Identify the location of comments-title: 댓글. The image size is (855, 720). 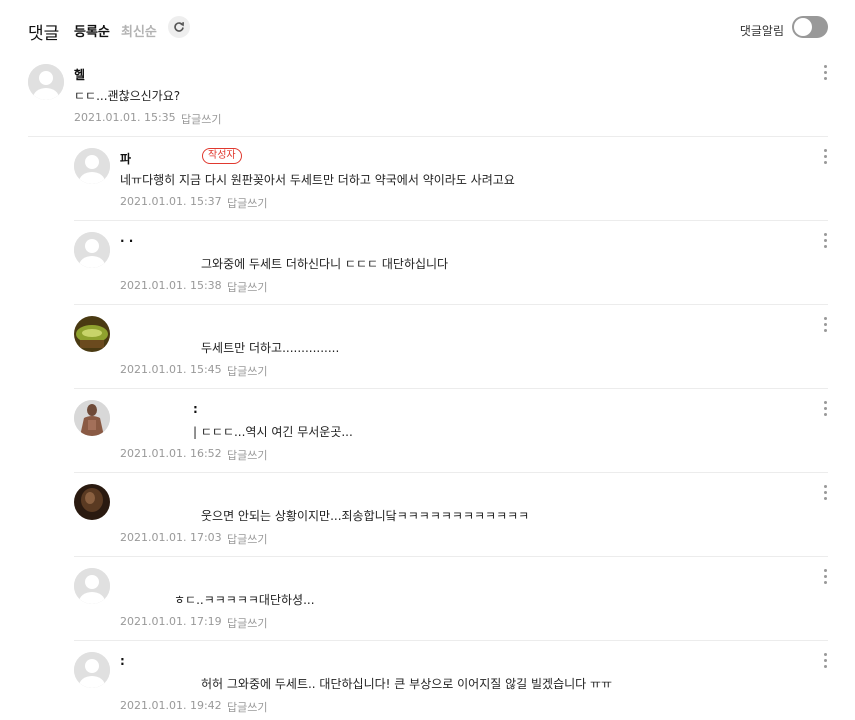
(44, 34).